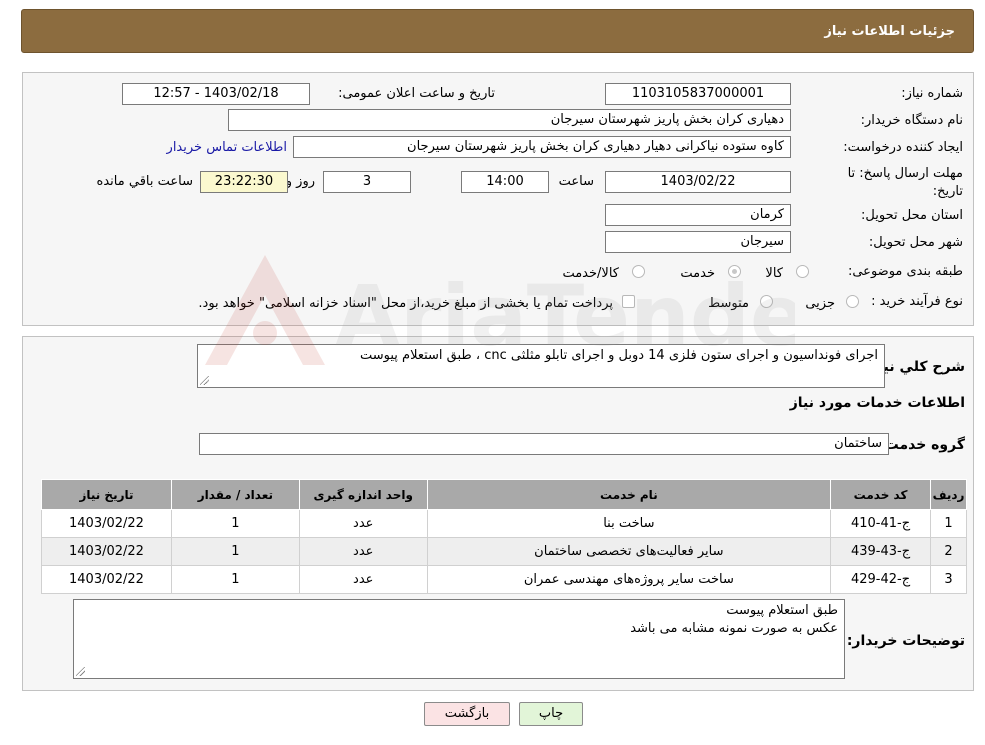  Describe the element at coordinates (576, 181) in the screenshot. I see `deadline-time-label: ساعت` at that location.